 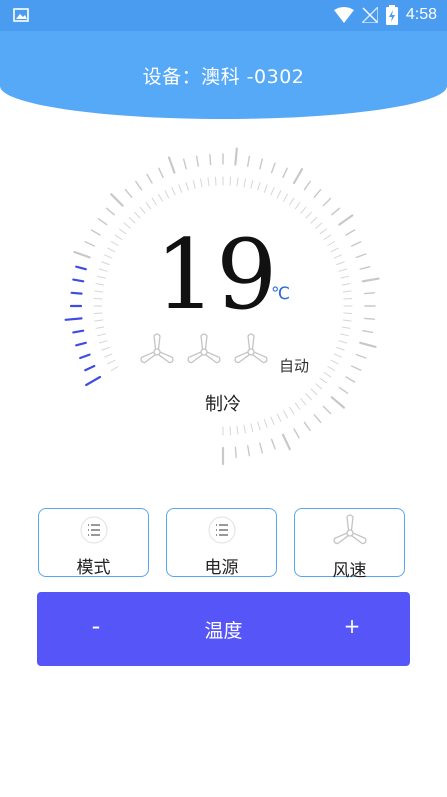 What do you see at coordinates (294, 366) in the screenshot?
I see `fan-mode-label: 自动` at bounding box center [294, 366].